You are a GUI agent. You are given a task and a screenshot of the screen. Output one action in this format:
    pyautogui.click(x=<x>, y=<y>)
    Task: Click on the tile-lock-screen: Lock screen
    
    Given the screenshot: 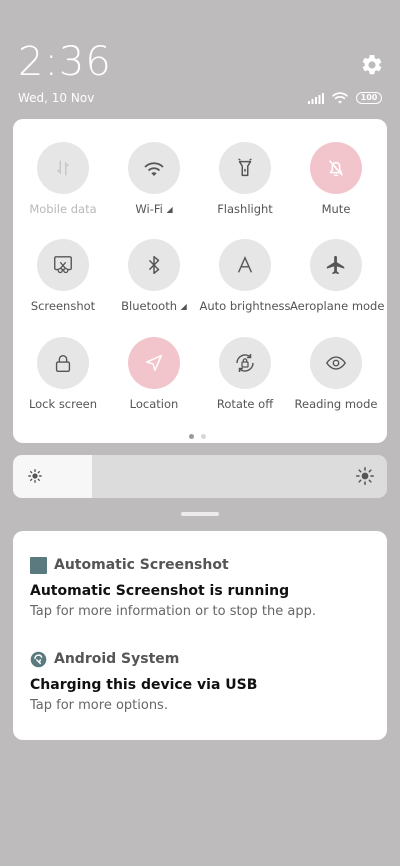 What is the action you would take?
    pyautogui.click(x=63, y=374)
    